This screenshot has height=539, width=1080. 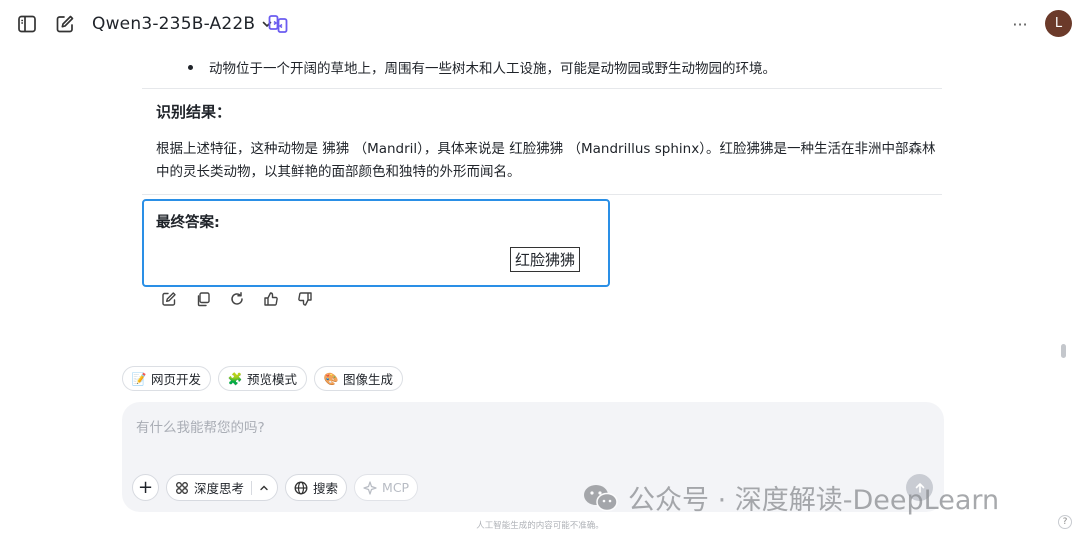 I want to click on model-compare-icon, so click(x=278, y=24).